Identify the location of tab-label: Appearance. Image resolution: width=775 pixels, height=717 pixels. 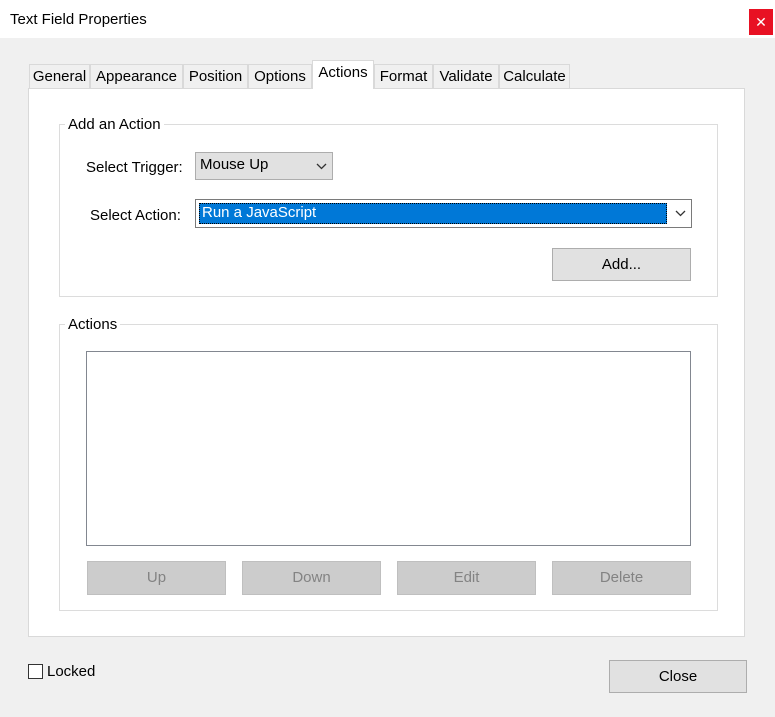
(136, 76).